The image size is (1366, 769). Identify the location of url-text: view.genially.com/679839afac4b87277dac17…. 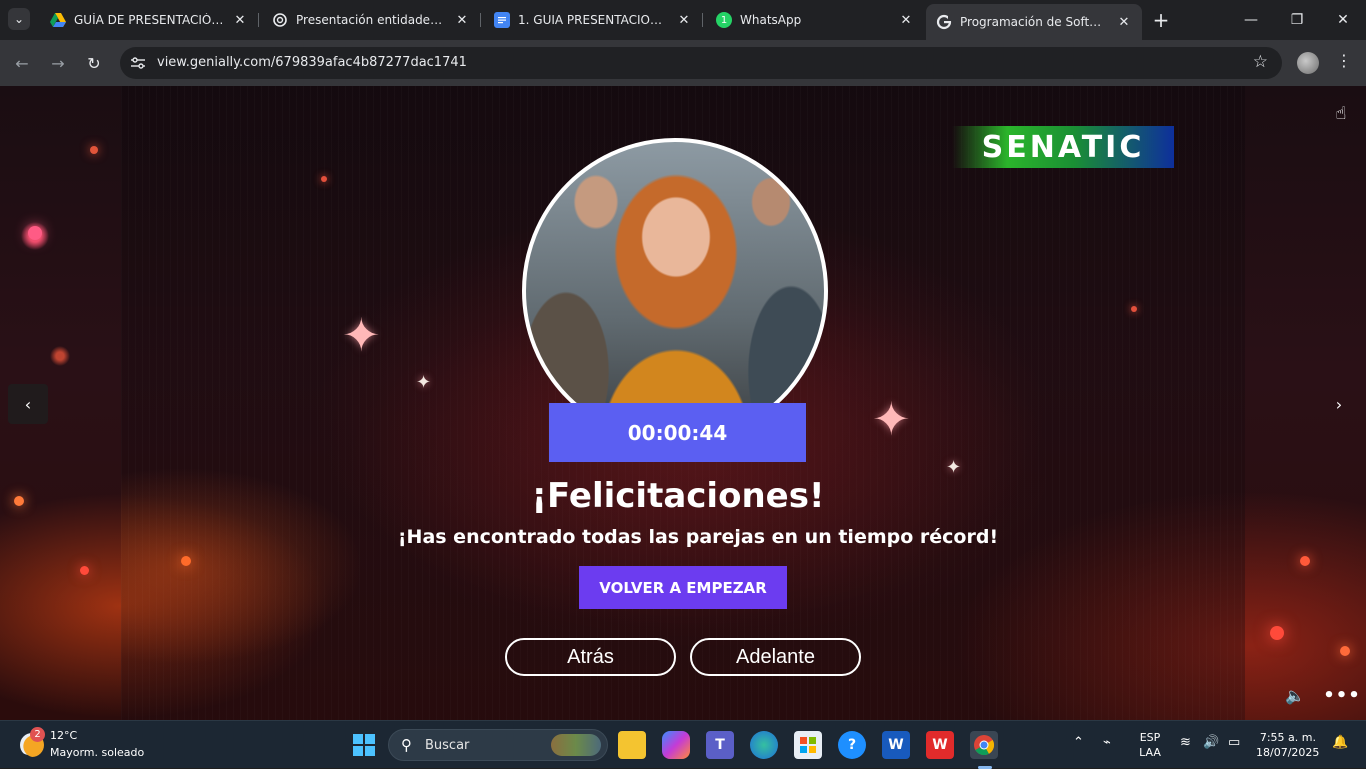
(312, 62).